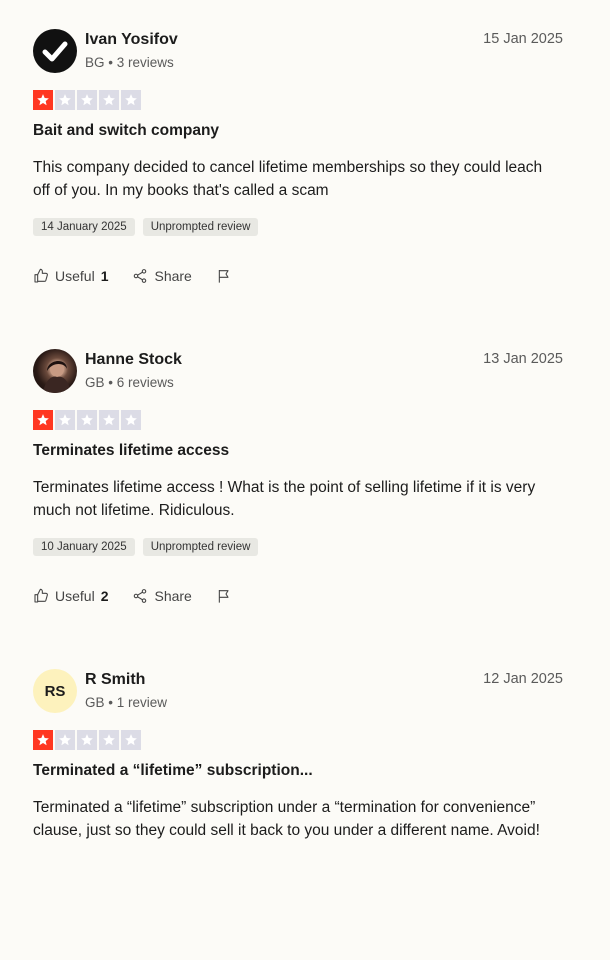 This screenshot has width=610, height=960. I want to click on review-actions: Useful 2 Share, so click(144, 596).